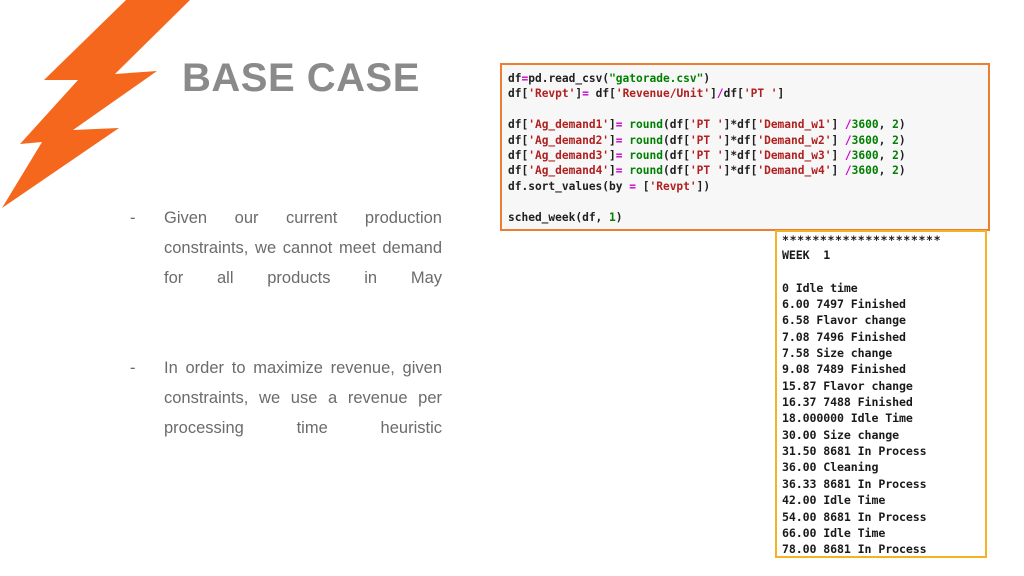 The image size is (1024, 576). I want to click on code-token: 'Ag_demand1', so click(569, 125).